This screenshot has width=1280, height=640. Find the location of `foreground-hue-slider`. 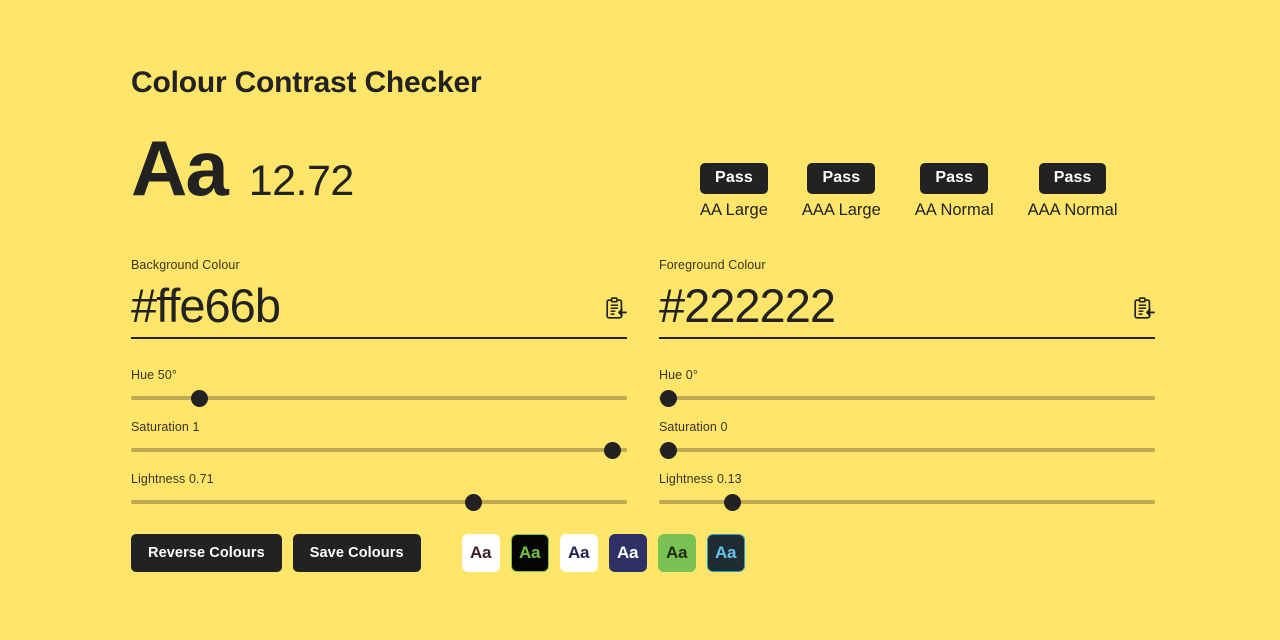

foreground-hue-slider is located at coordinates (907, 399).